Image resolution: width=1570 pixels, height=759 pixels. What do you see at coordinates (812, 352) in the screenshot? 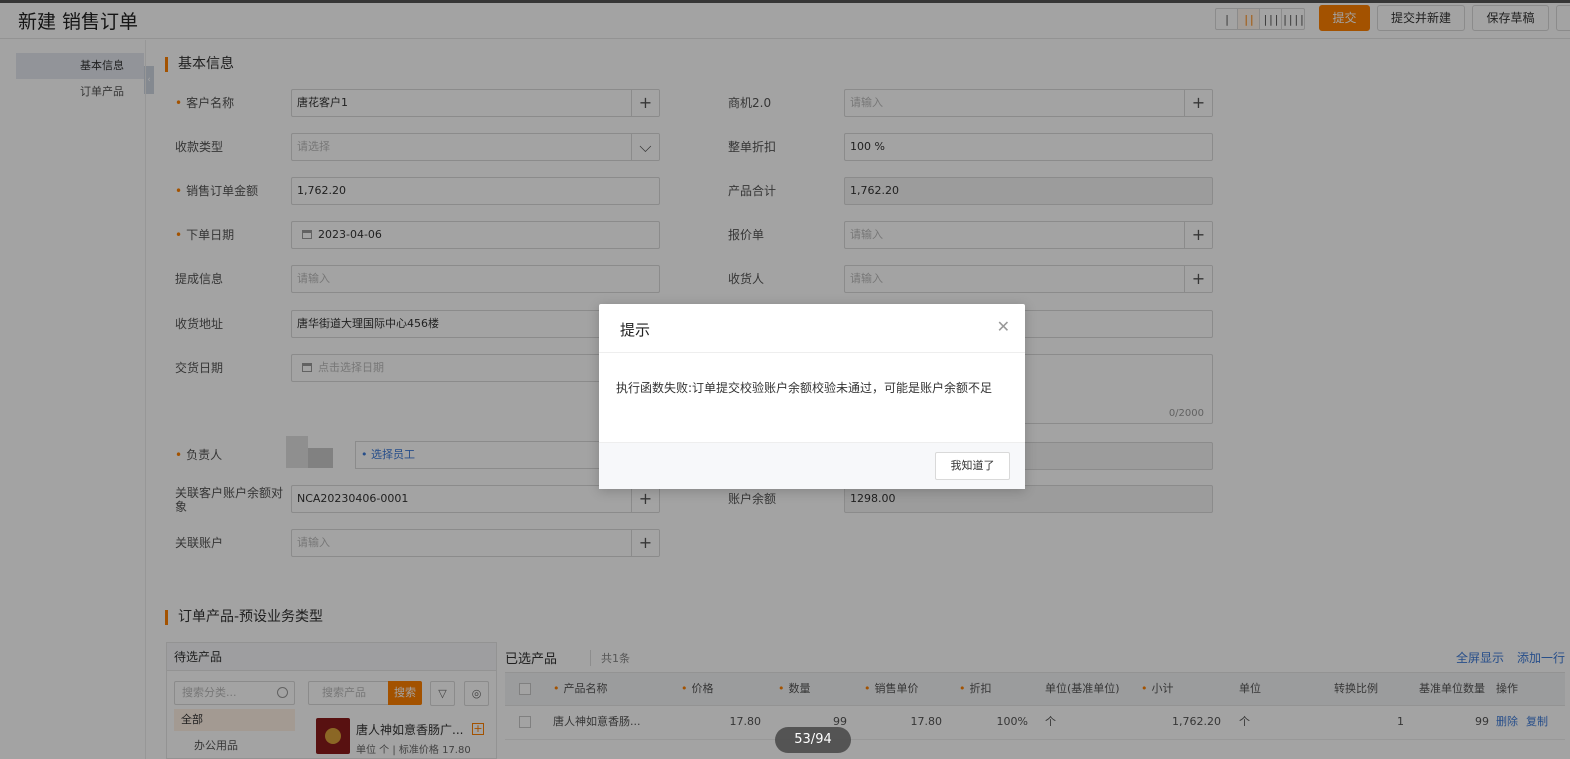
I see `dialog-divider` at bounding box center [812, 352].